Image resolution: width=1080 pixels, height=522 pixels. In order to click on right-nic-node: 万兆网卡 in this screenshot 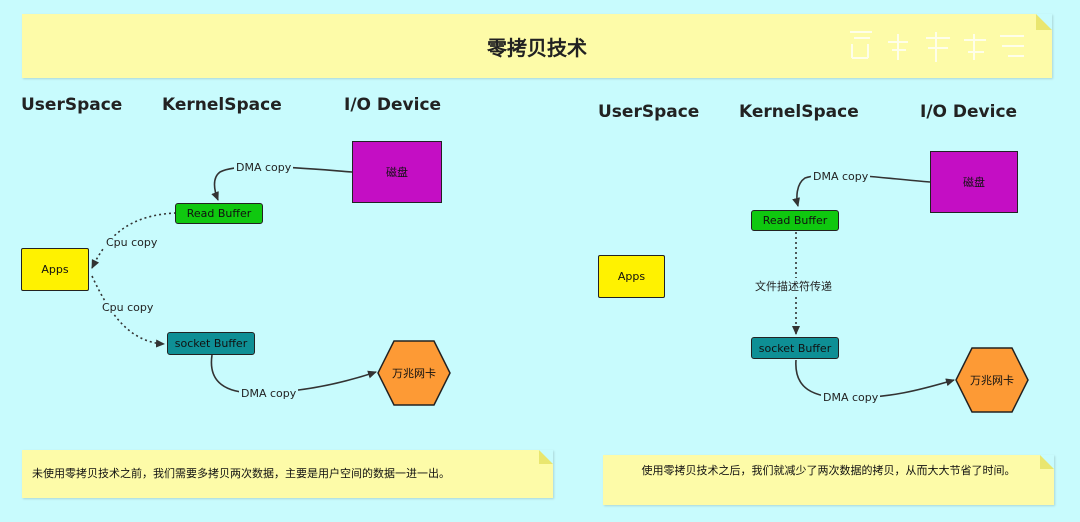, I will do `click(992, 380)`.